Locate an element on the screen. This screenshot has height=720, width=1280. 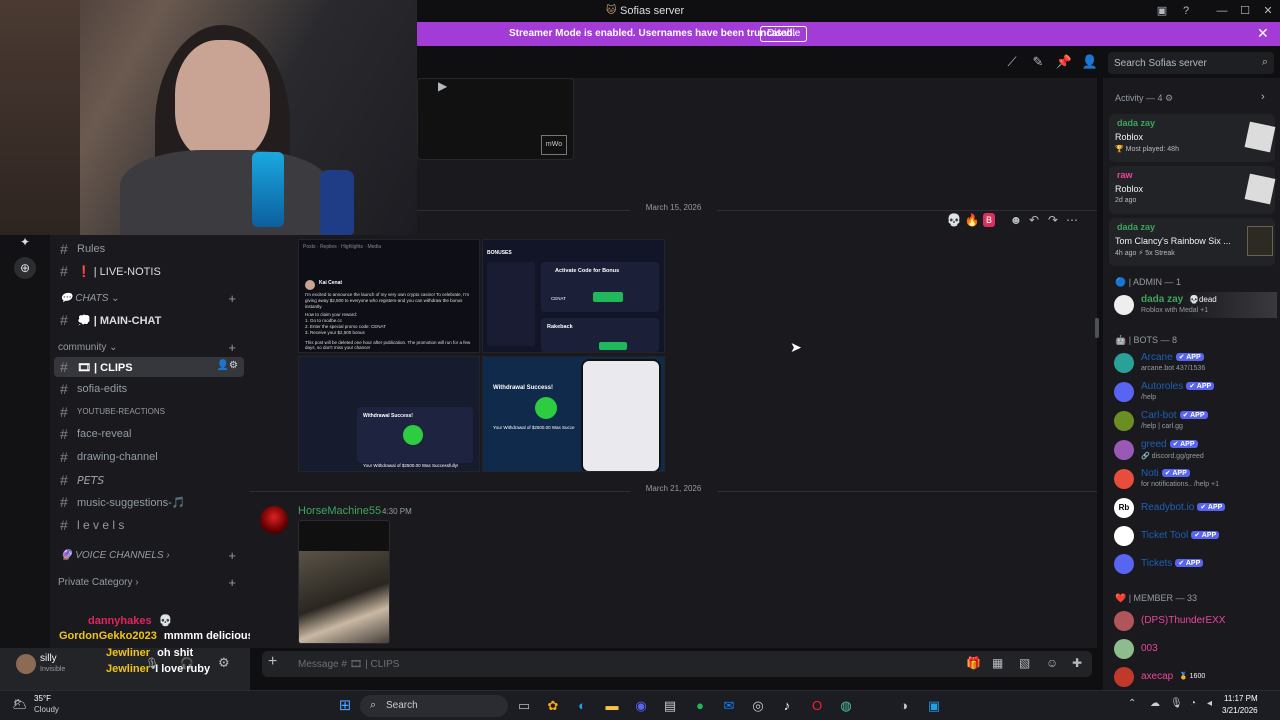
forward-icon: ↷ is located at coordinates (1053, 220).